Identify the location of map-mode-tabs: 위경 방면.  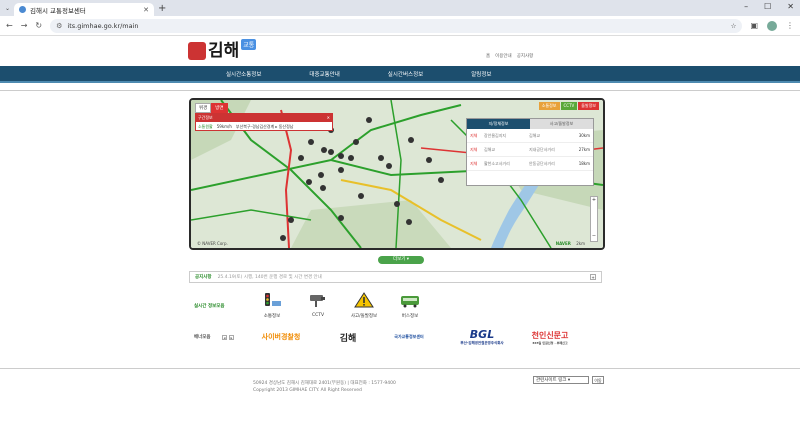
(211, 108).